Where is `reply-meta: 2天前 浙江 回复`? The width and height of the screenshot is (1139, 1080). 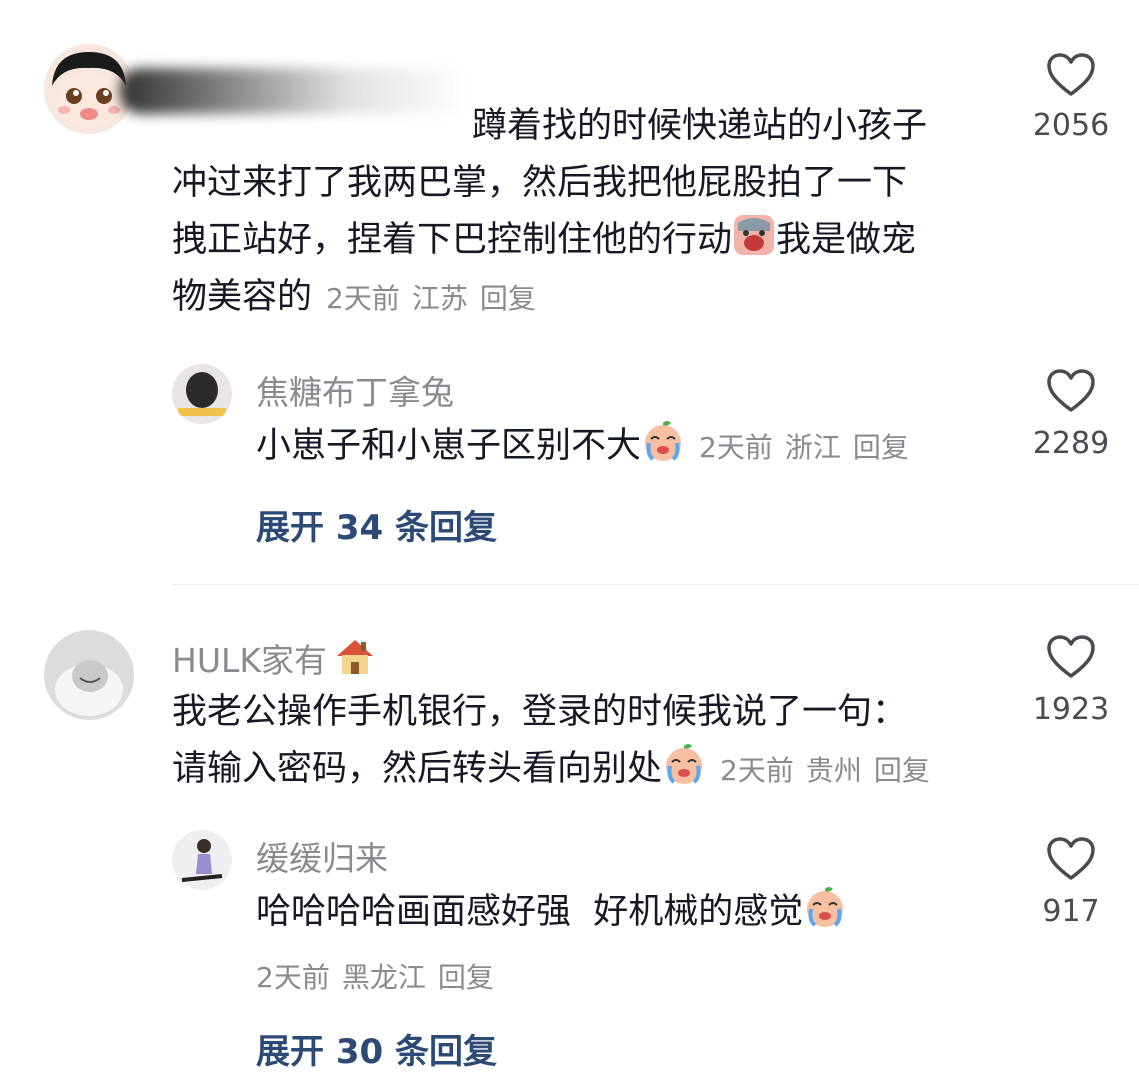 reply-meta: 2天前 浙江 回复 is located at coordinates (804, 447).